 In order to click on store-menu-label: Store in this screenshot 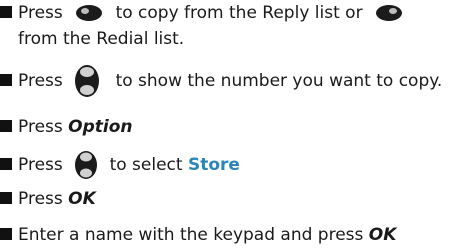, I will do `click(213, 165)`.